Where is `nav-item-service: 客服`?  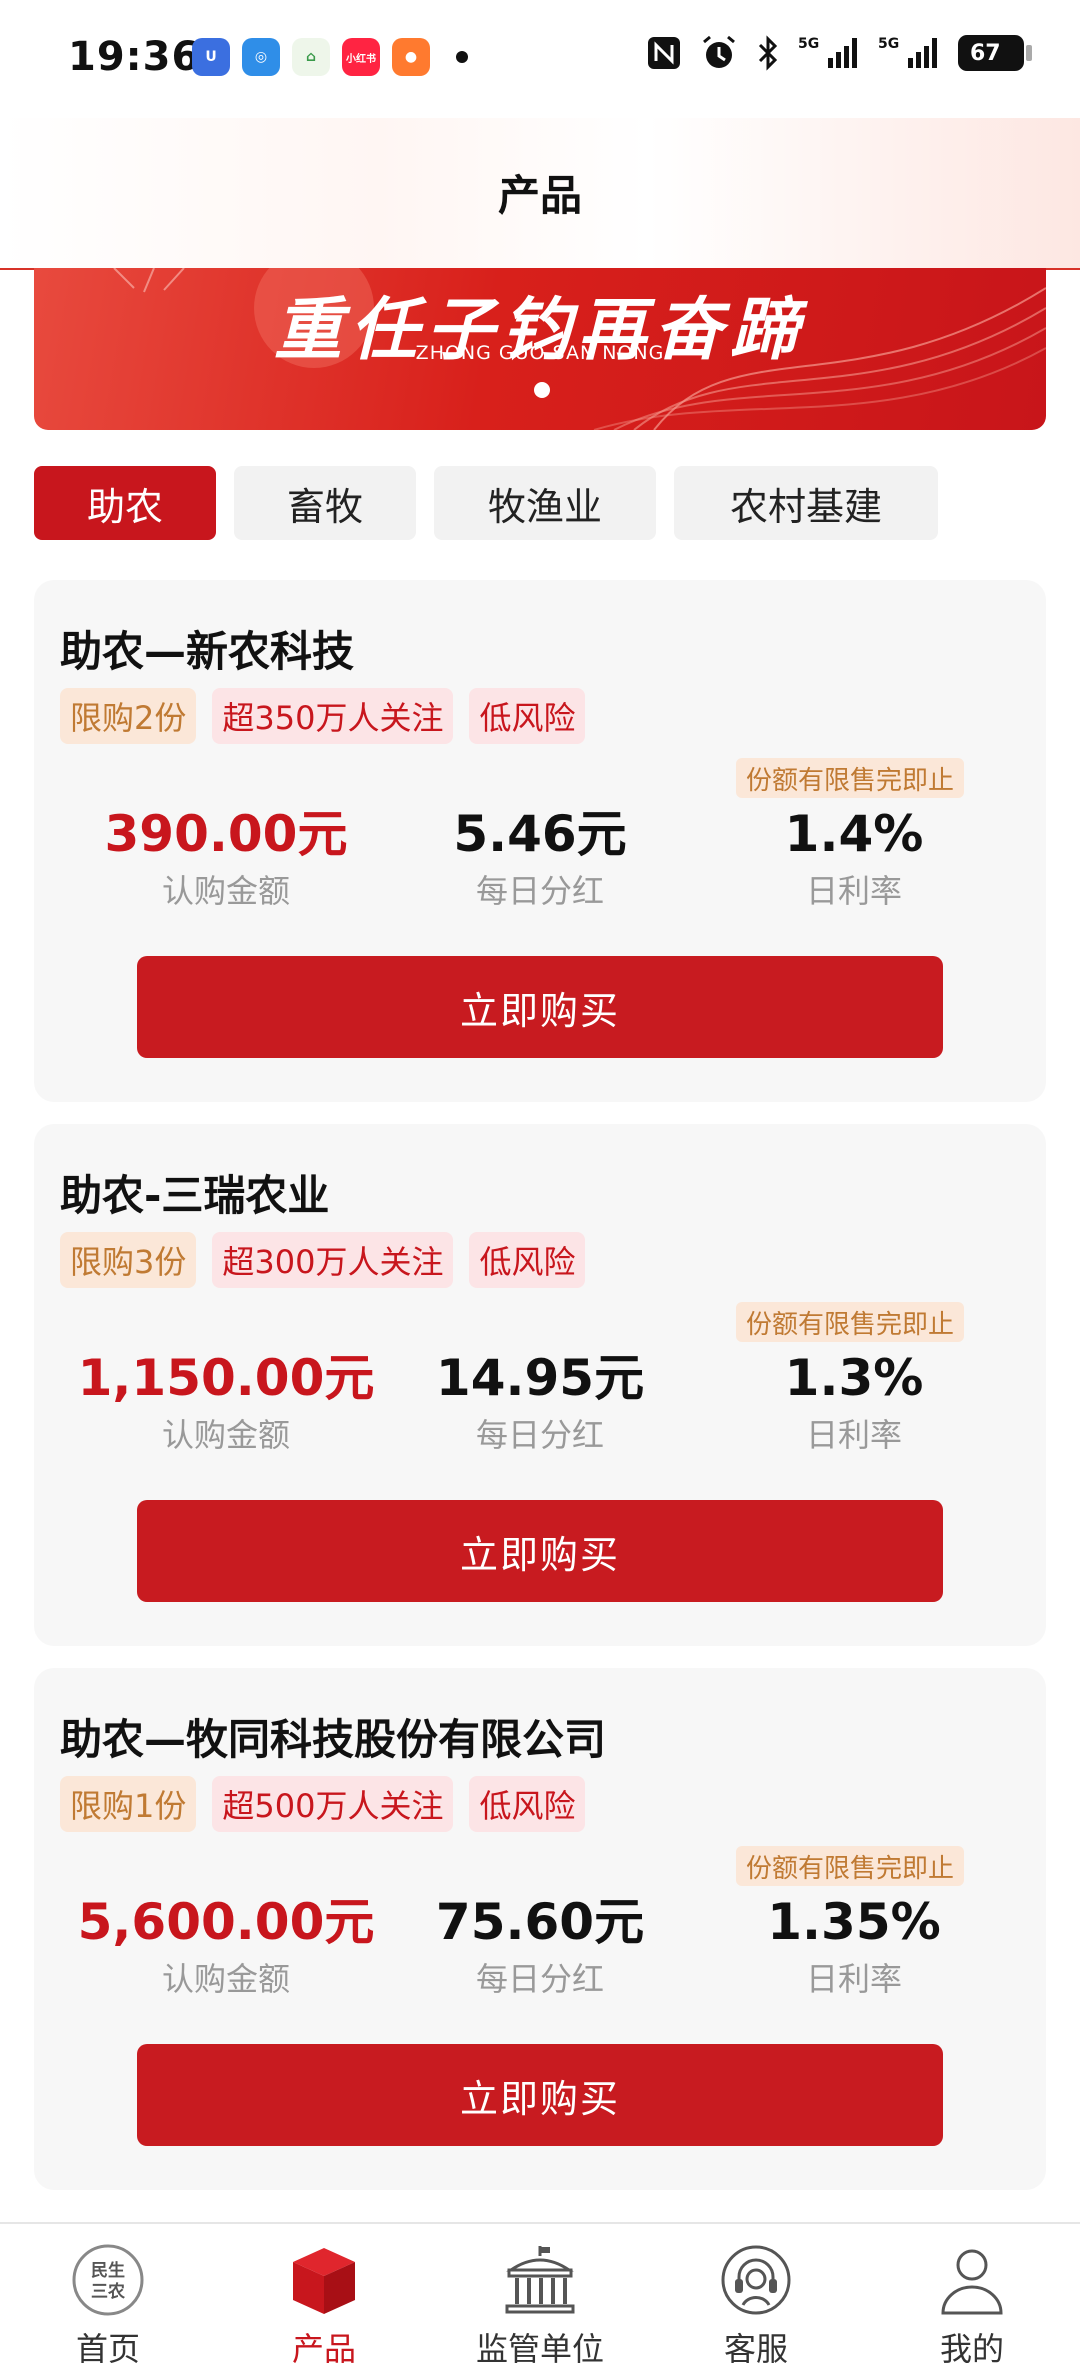
nav-item-service: 客服 is located at coordinates (756, 2300).